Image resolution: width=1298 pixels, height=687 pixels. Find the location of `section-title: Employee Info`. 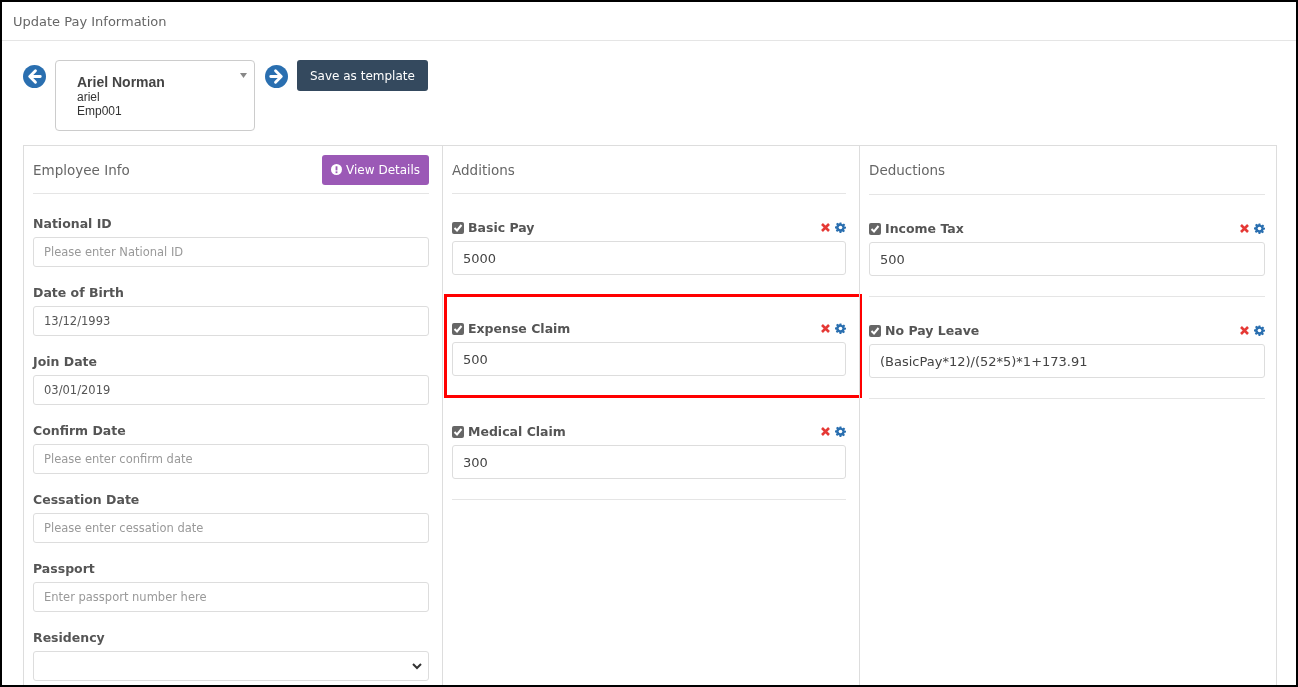

section-title: Employee Info is located at coordinates (81, 169).